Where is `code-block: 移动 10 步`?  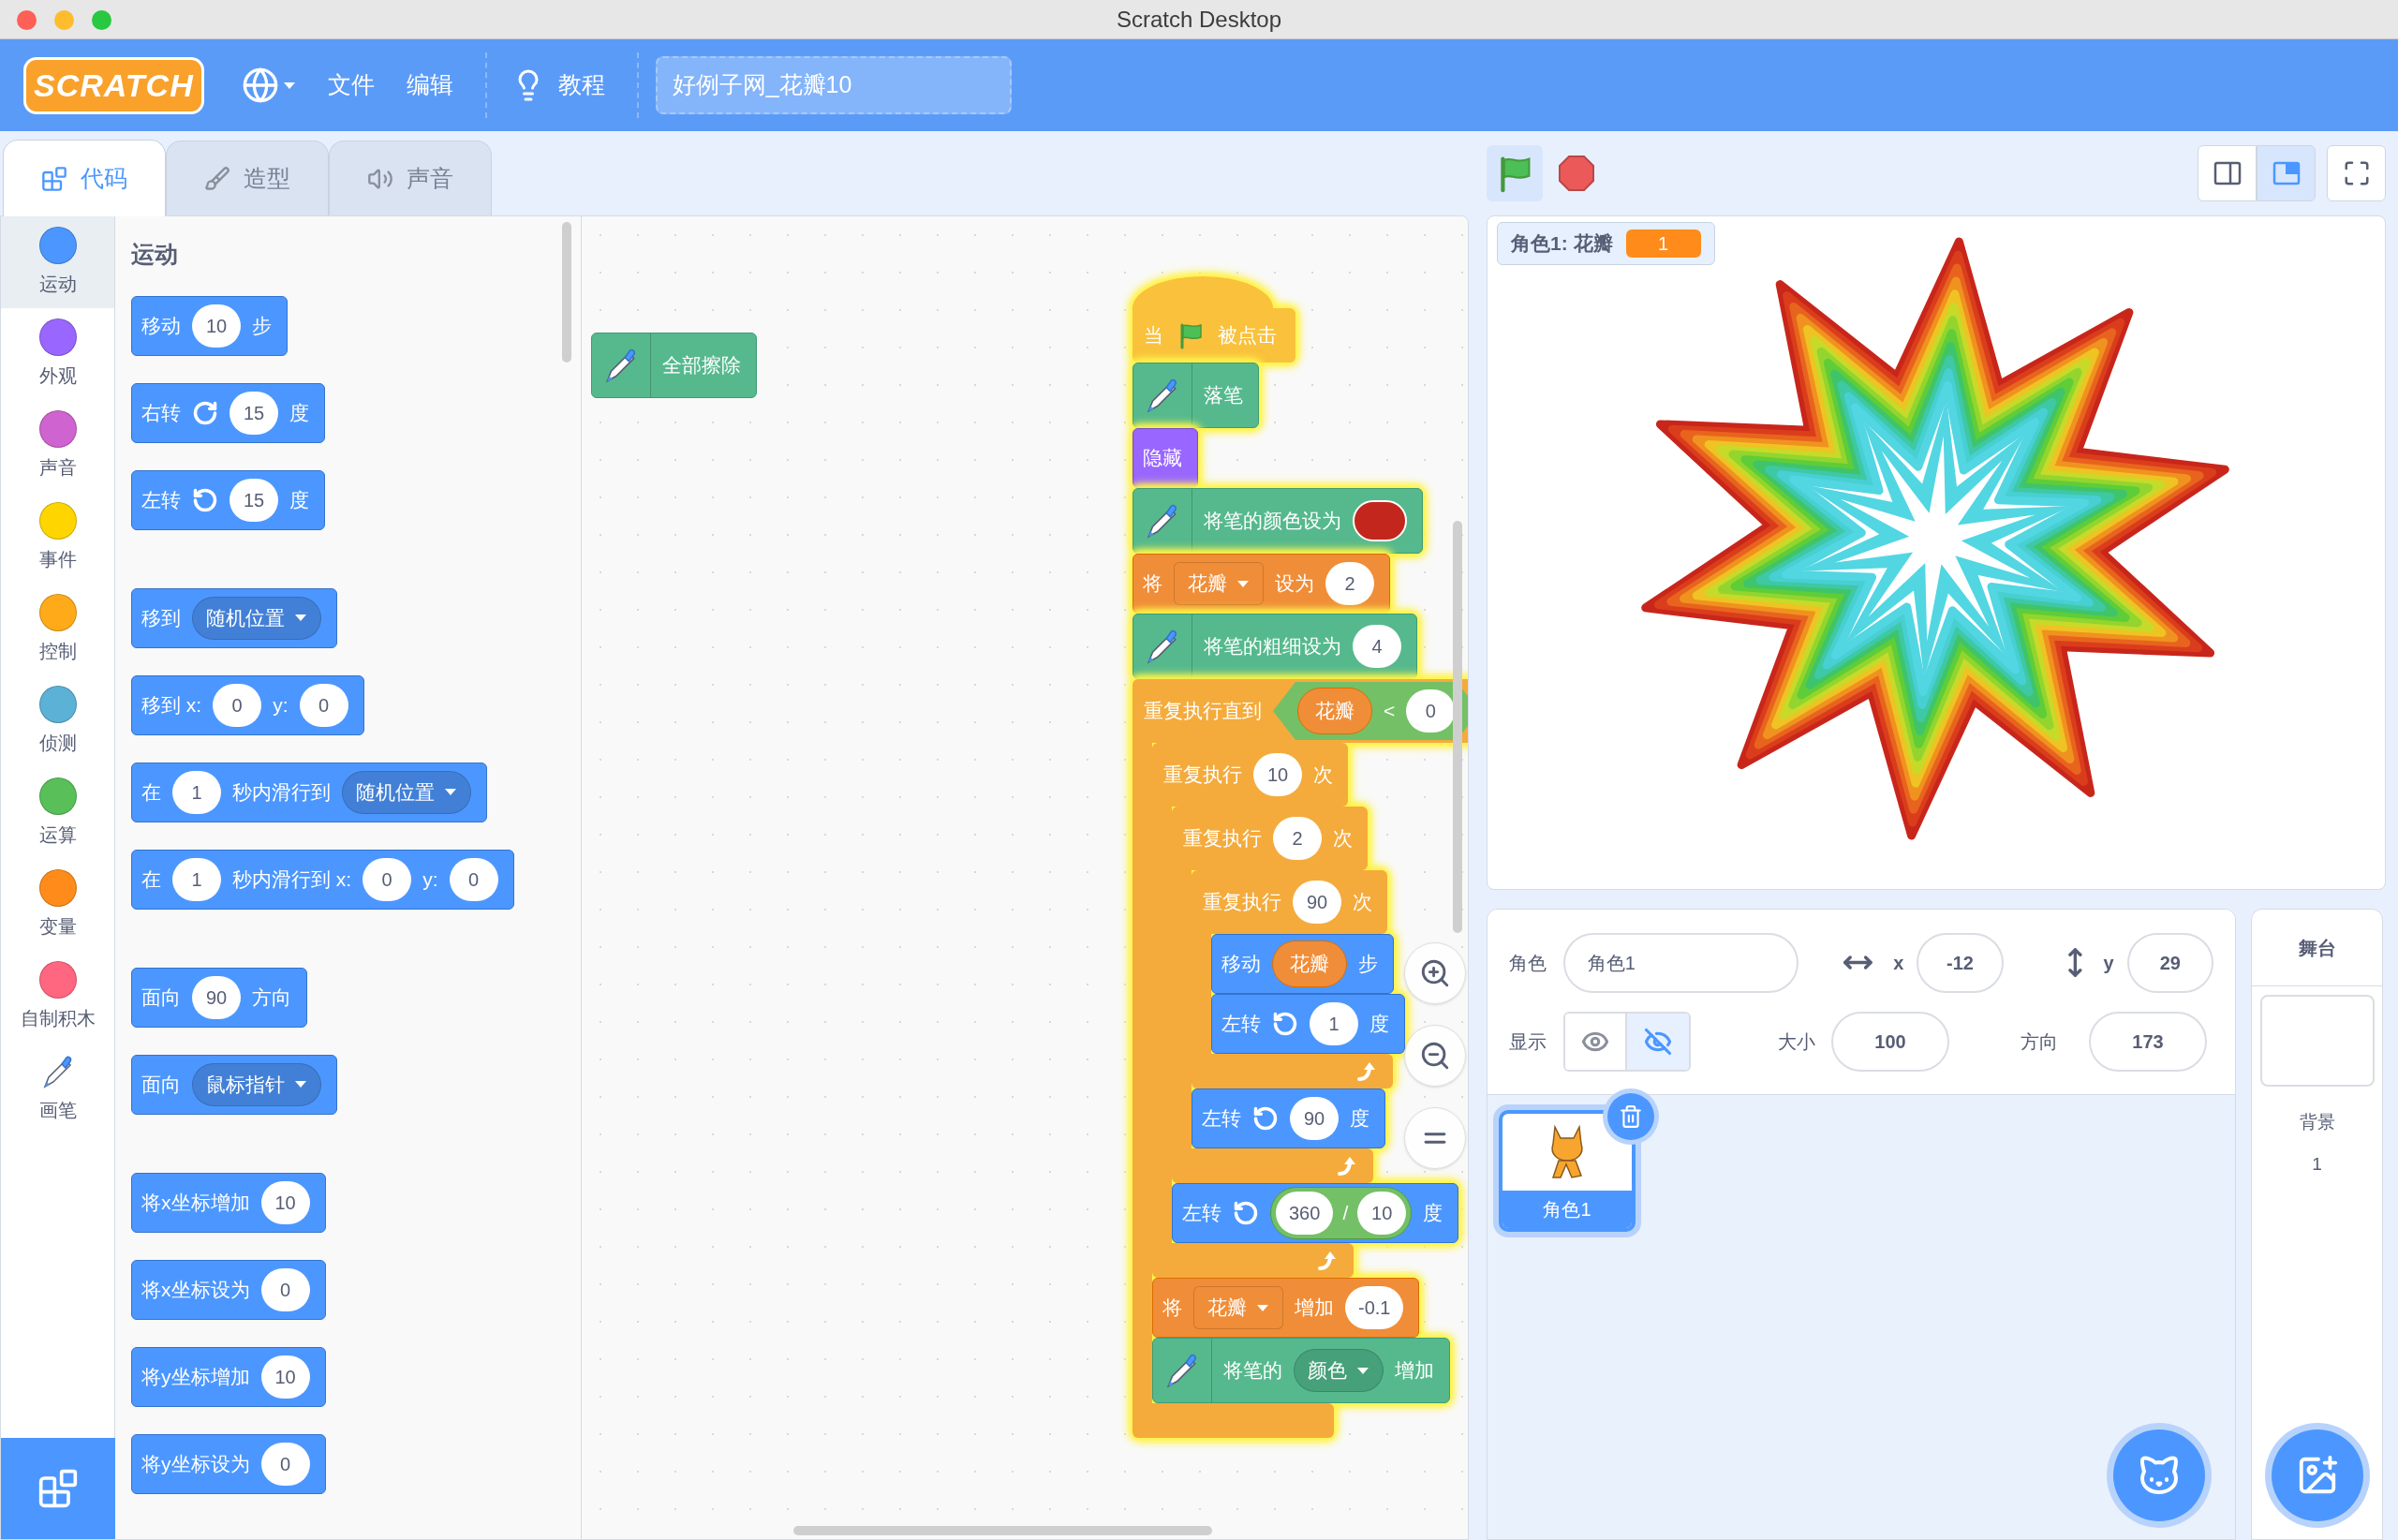
code-block: 移动 10 步 is located at coordinates (209, 325).